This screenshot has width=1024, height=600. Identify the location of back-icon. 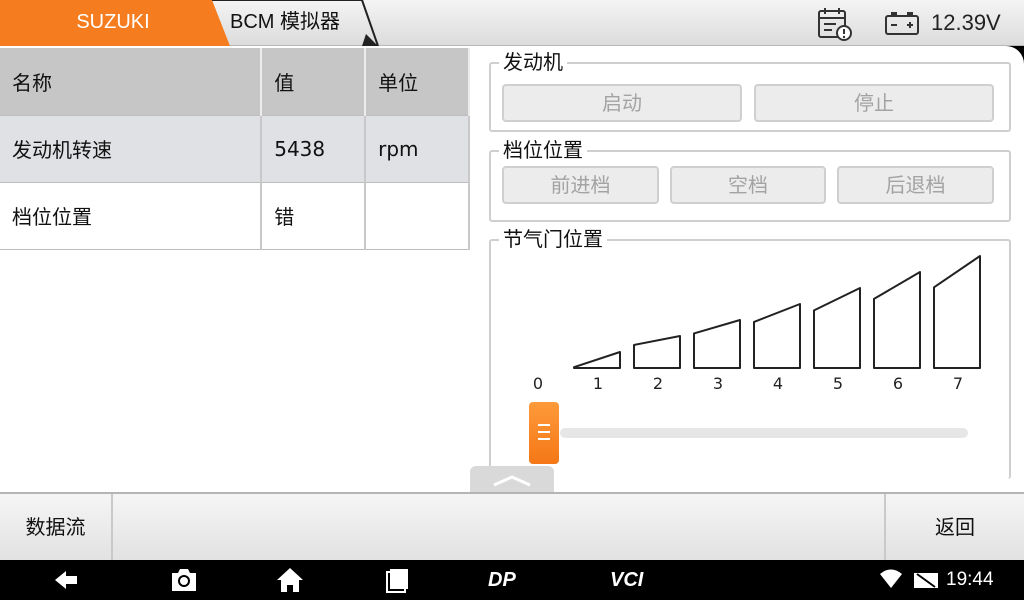
(66, 580).